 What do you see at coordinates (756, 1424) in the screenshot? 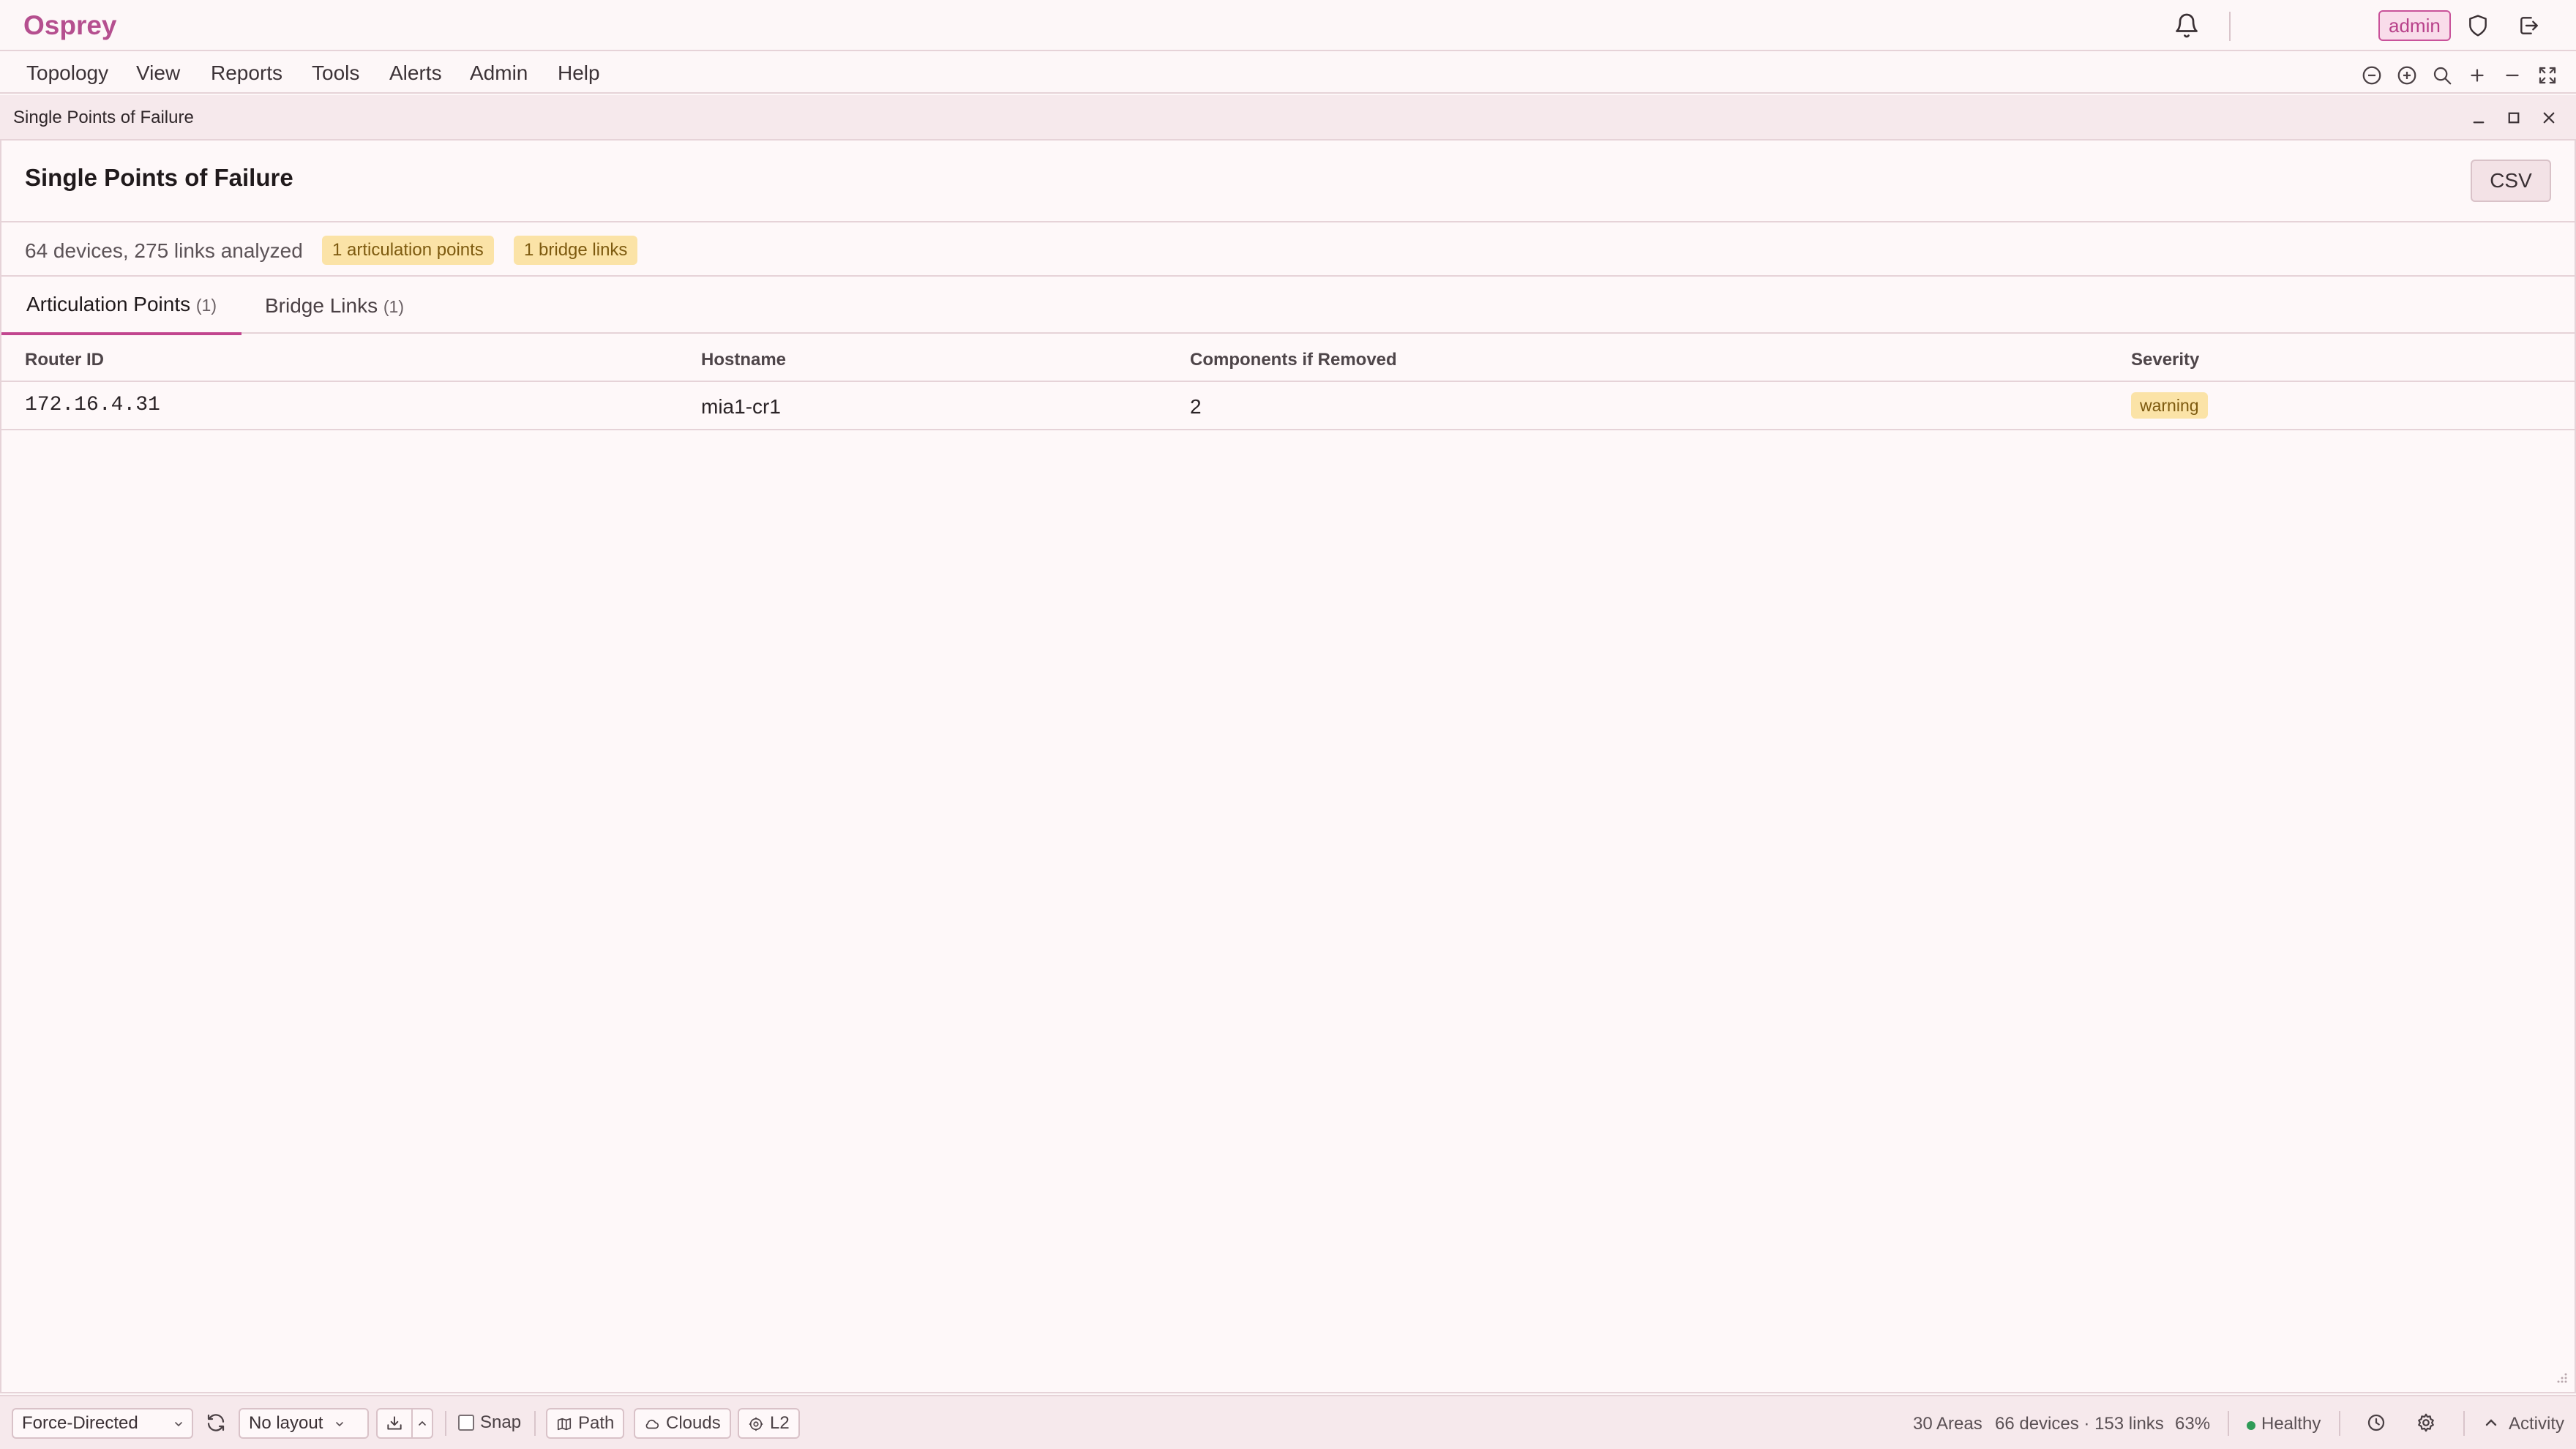
I see `gear-icon` at bounding box center [756, 1424].